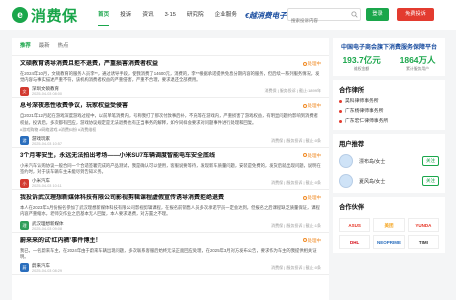 The image size is (456, 300). I want to click on tab-recommended: 推荐, so click(25, 46).